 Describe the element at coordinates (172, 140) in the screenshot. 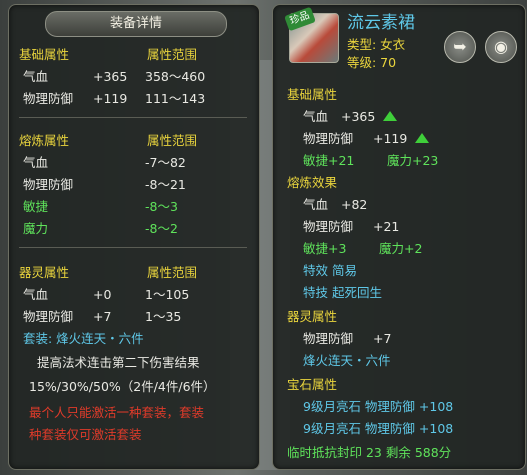

I see `forge-range-header: 属性范围` at that location.